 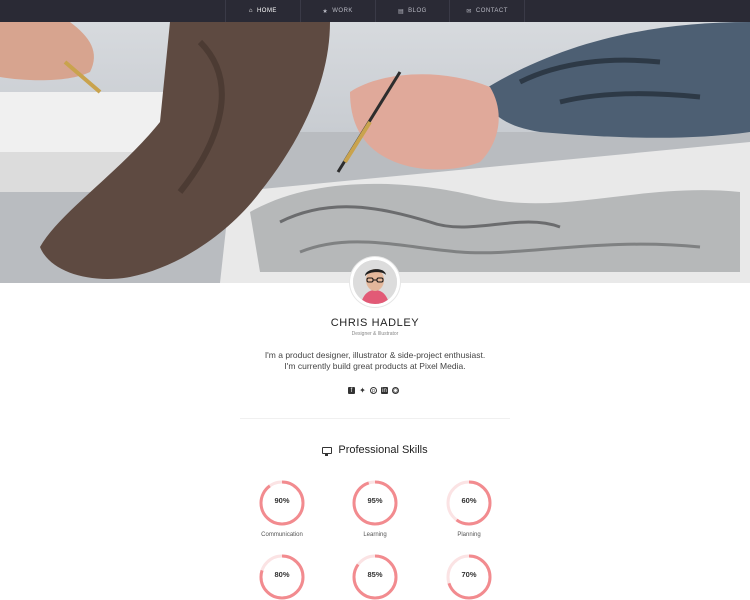 What do you see at coordinates (375, 500) in the screenshot?
I see `skill-percent: 95%` at bounding box center [375, 500].